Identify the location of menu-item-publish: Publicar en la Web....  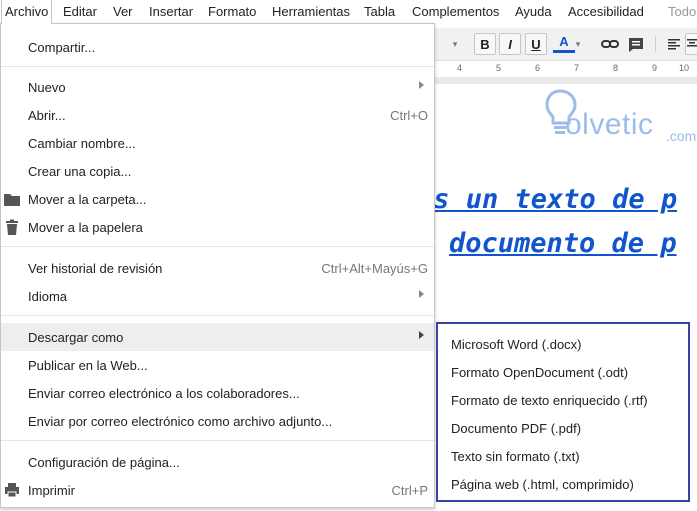
(217, 365).